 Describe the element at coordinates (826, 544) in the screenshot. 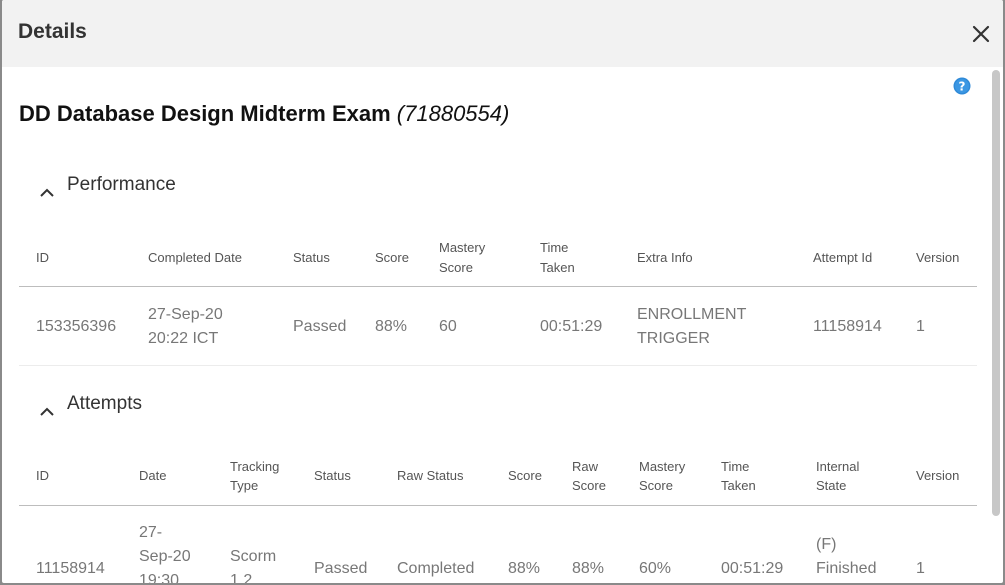

I see `cell-internal-state-line1: (F)` at that location.